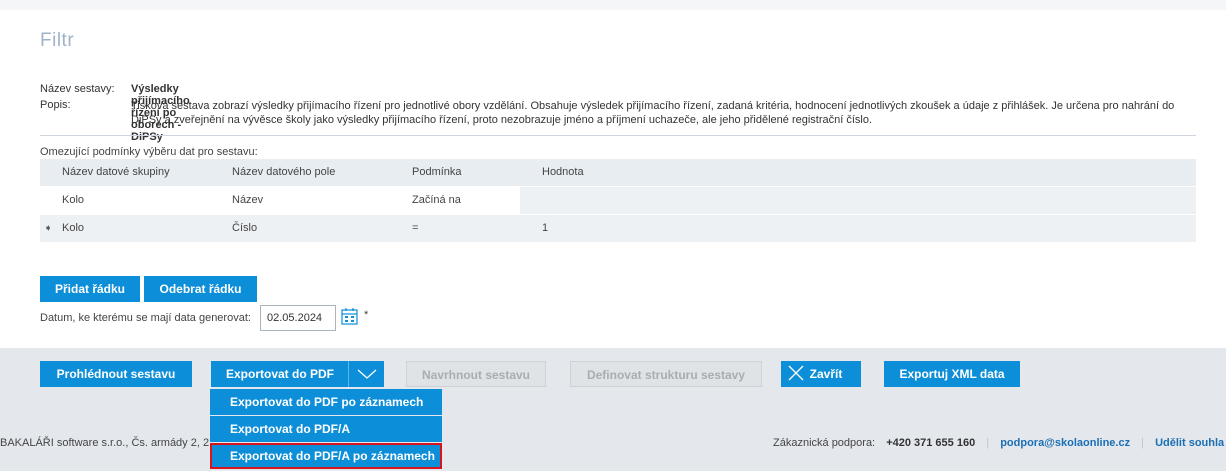 The width and height of the screenshot is (1226, 471). Describe the element at coordinates (348, 374) in the screenshot. I see `split-separator` at that location.